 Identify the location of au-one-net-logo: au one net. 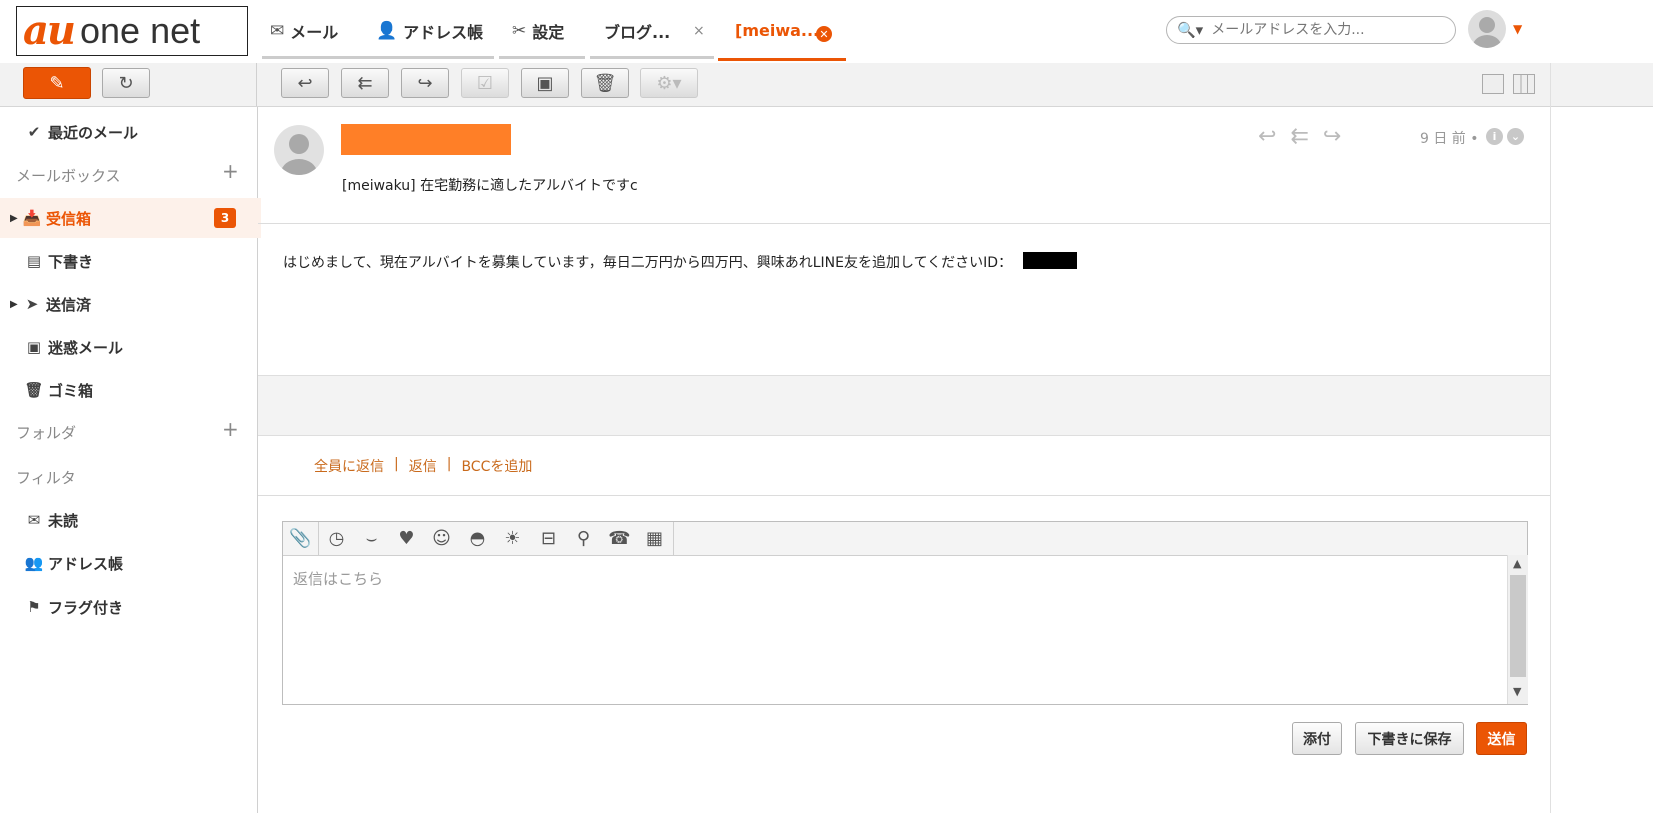
(132, 31).